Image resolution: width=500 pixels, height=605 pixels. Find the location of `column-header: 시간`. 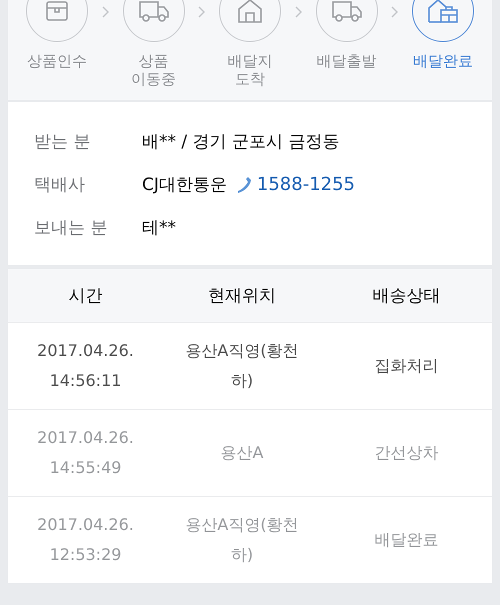

column-header: 시간 is located at coordinates (86, 296).